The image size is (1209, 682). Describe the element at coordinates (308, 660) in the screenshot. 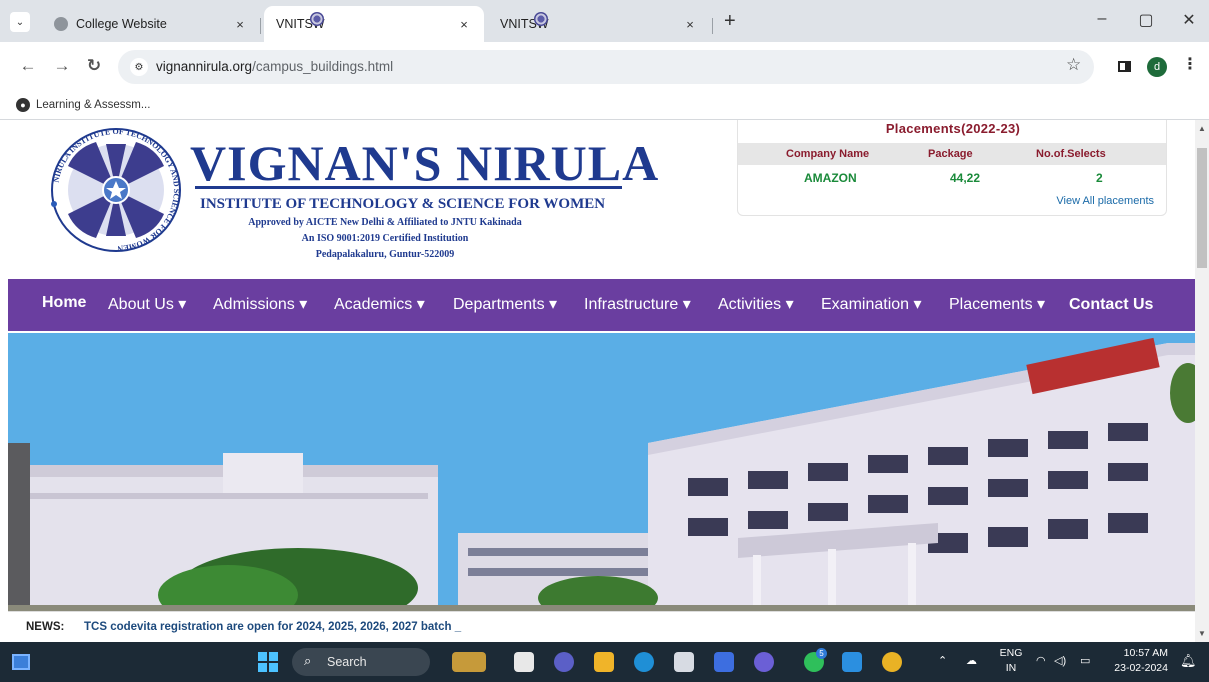

I see `search-icon: ⌕` at that location.